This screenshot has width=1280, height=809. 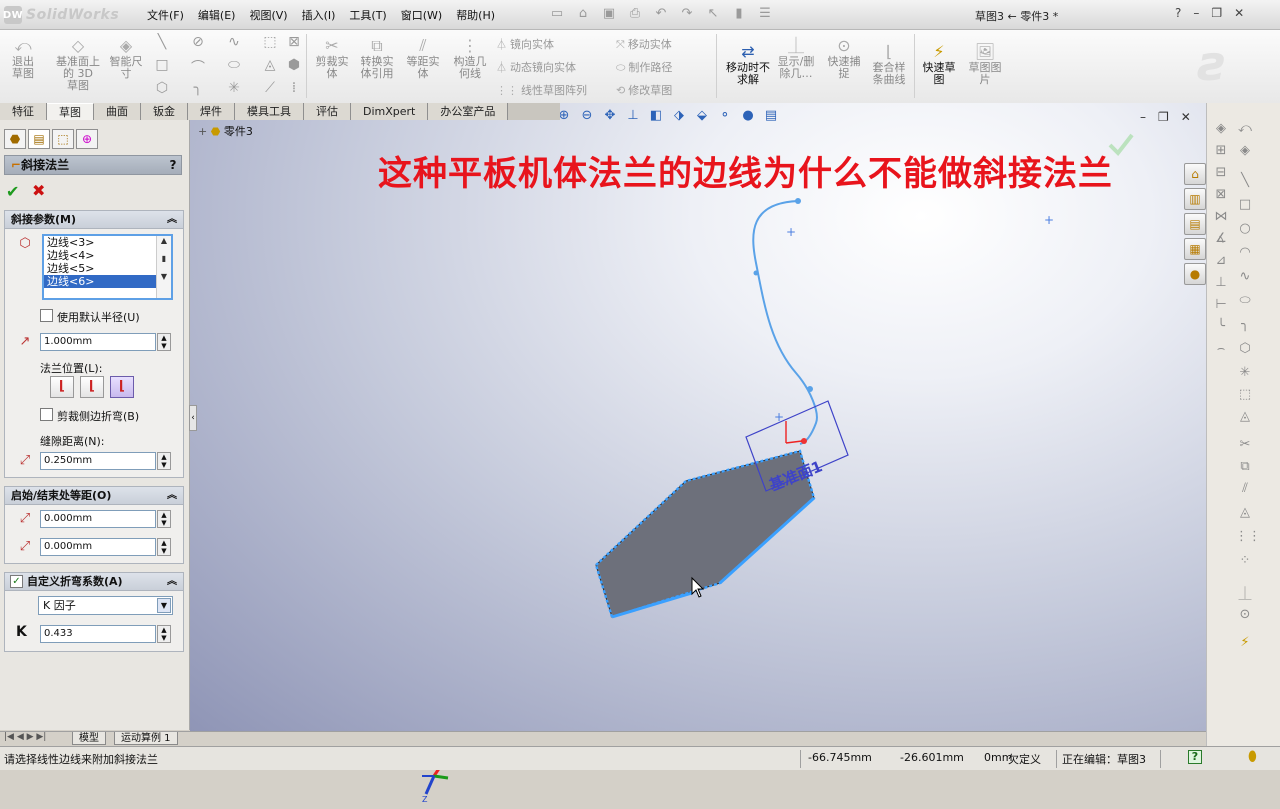 What do you see at coordinates (687, 14) in the screenshot?
I see `redo-icon: ↷` at bounding box center [687, 14].